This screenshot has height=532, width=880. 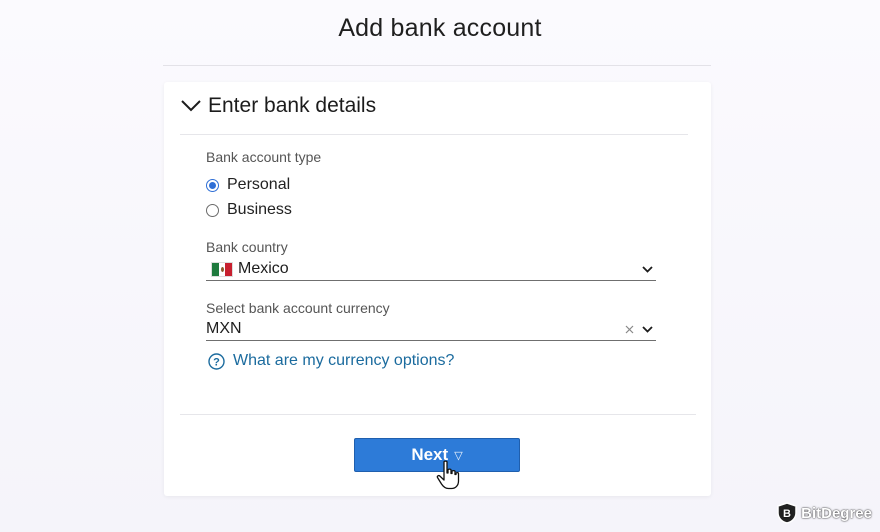 I want to click on radio-business-label: Business, so click(x=259, y=209).